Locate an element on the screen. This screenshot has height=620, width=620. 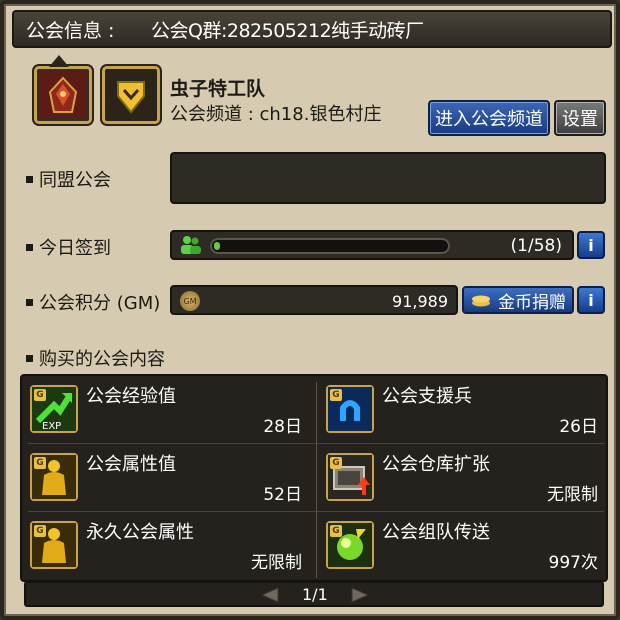
signin-progress-fill is located at coordinates (217, 246).